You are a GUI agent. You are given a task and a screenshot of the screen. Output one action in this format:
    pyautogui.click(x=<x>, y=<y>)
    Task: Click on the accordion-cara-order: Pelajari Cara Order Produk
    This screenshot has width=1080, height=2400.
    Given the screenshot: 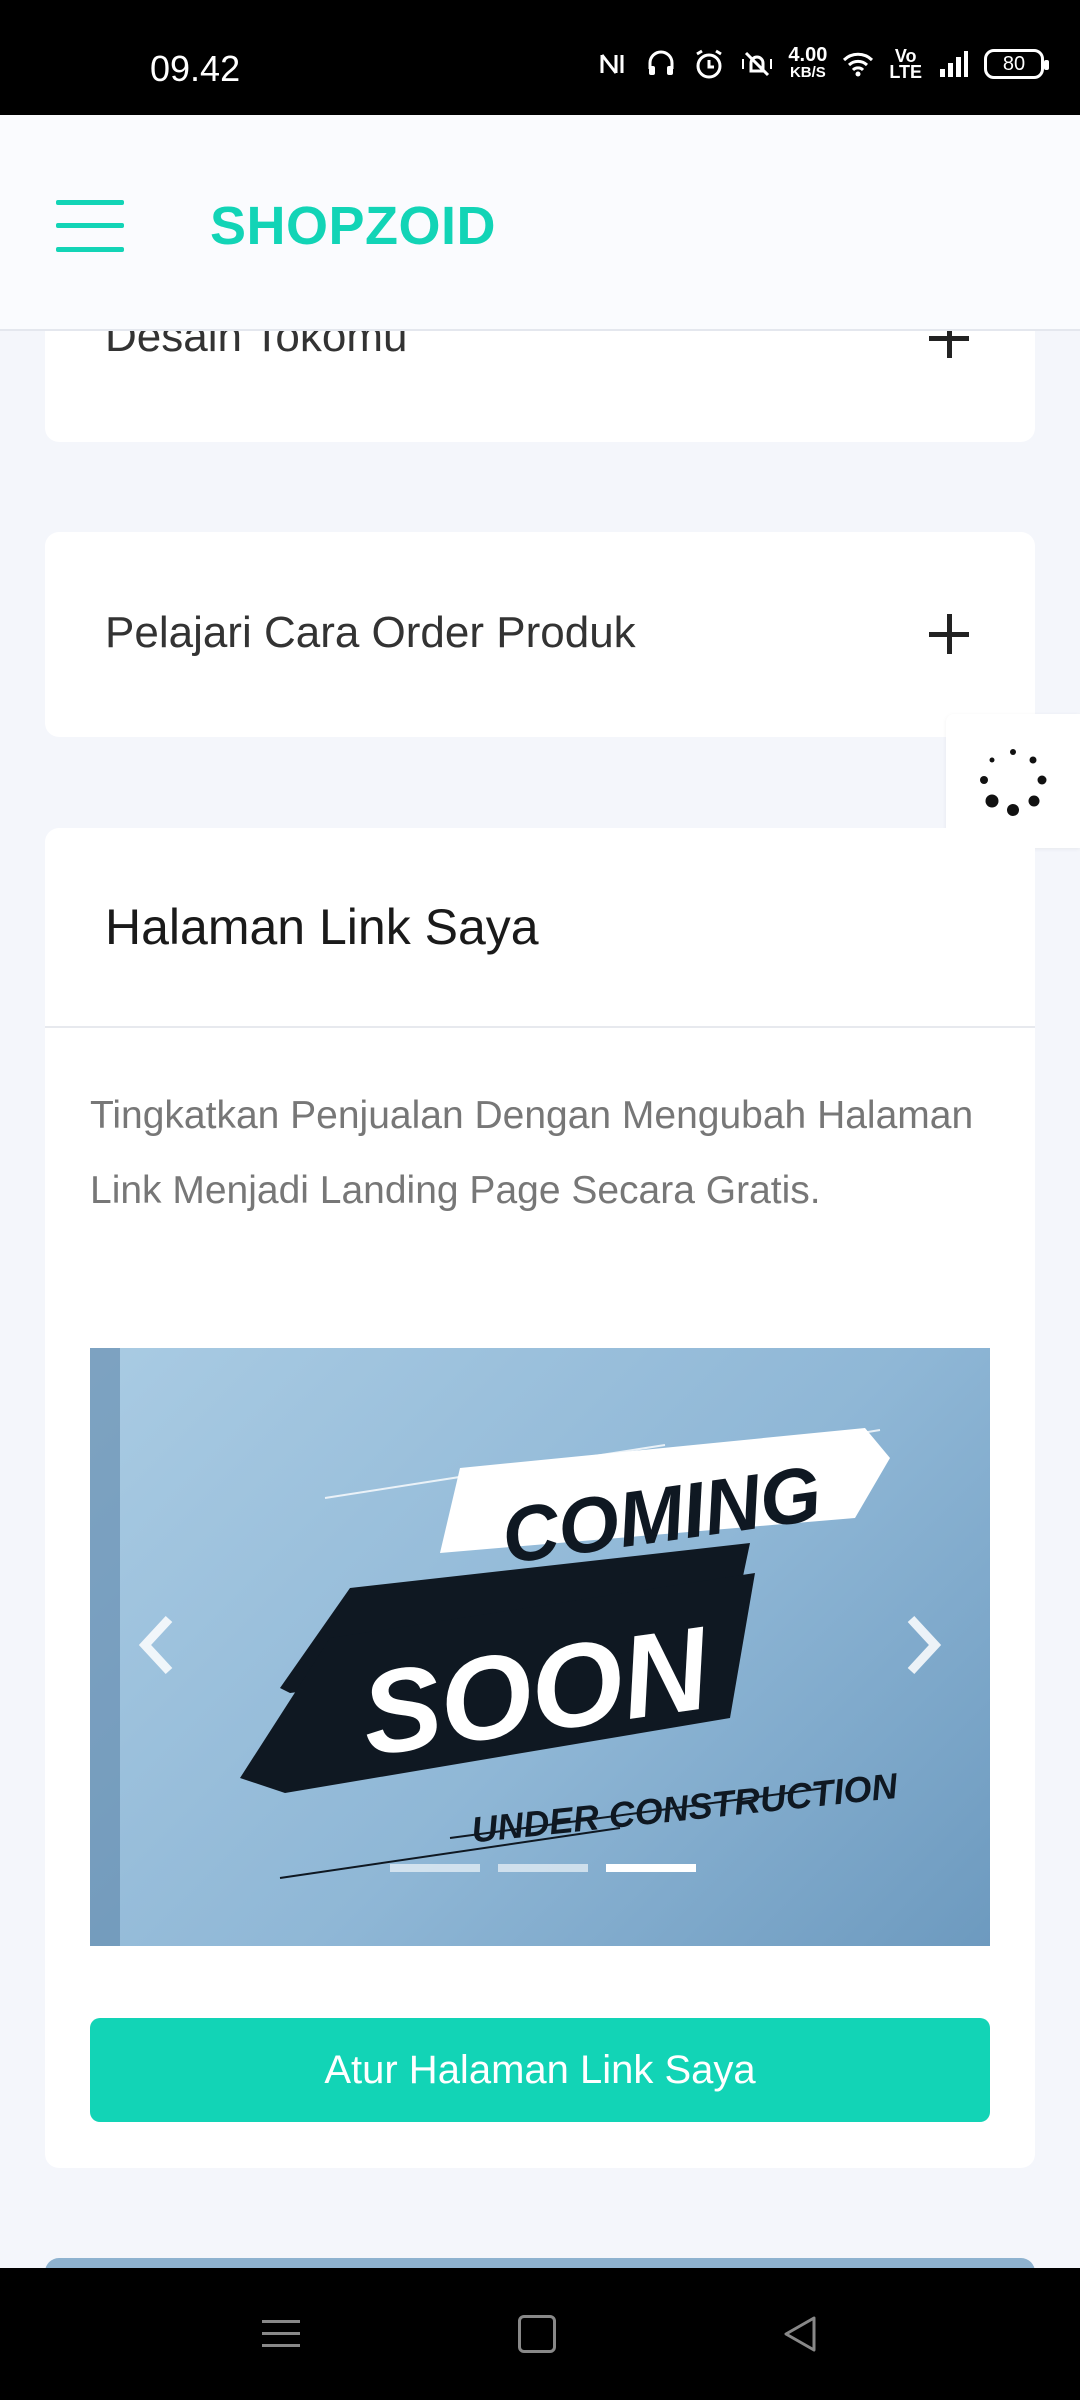 What is the action you would take?
    pyautogui.click(x=540, y=634)
    